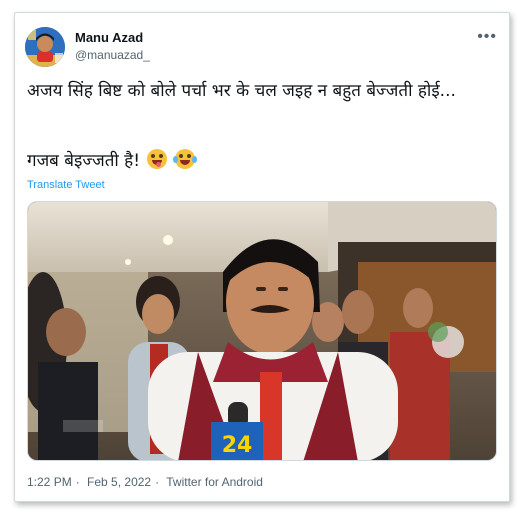  I want to click on display-name: Manu Azad, so click(109, 37).